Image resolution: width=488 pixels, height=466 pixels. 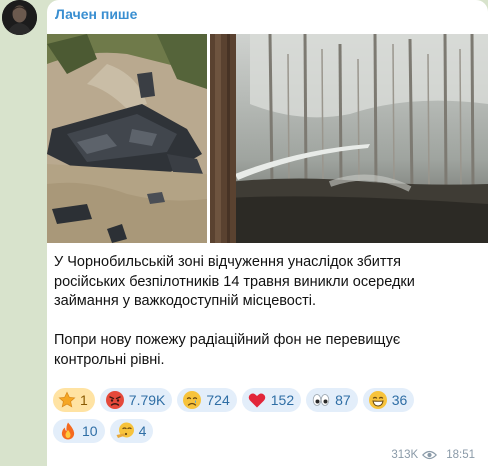 I want to click on reaction-crying: 724, so click(x=207, y=400).